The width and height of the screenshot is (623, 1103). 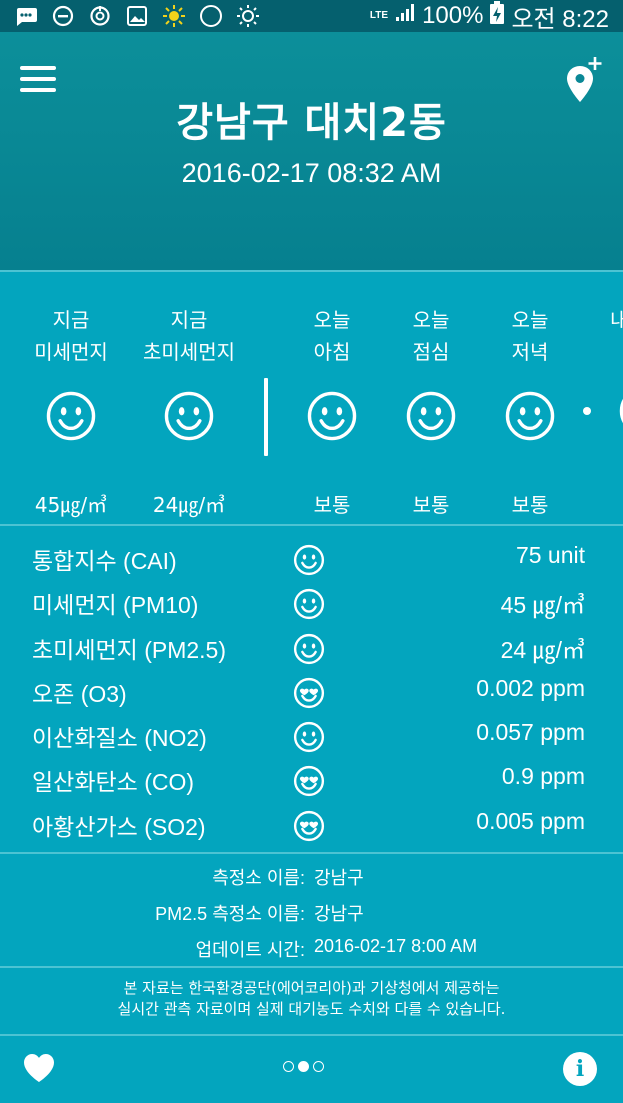 What do you see at coordinates (580, 1069) in the screenshot?
I see `info-button: i` at bounding box center [580, 1069].